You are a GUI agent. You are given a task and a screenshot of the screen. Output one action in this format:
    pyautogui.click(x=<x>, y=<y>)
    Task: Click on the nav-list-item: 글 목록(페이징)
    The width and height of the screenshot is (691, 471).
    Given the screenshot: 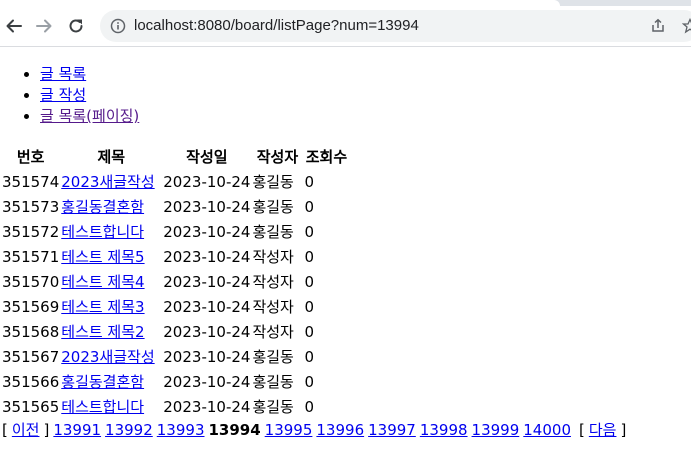 What is the action you would take?
    pyautogui.click(x=89, y=116)
    